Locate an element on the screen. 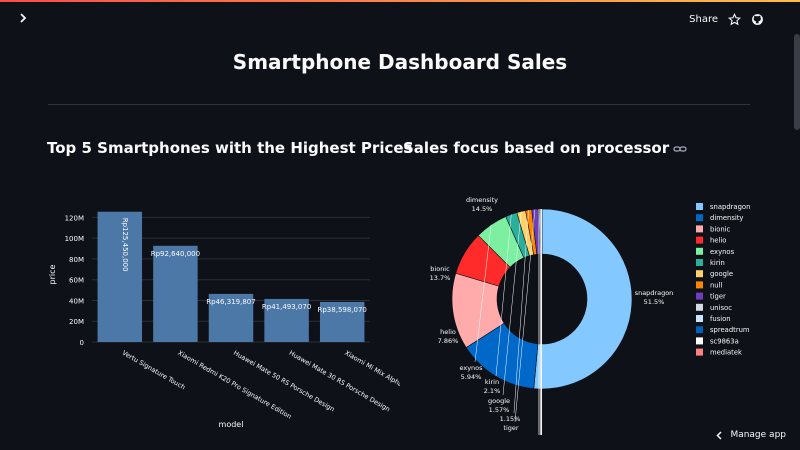 Image resolution: width=800 pixels, height=450 pixels. y-tick-label: 80M is located at coordinates (76, 260).